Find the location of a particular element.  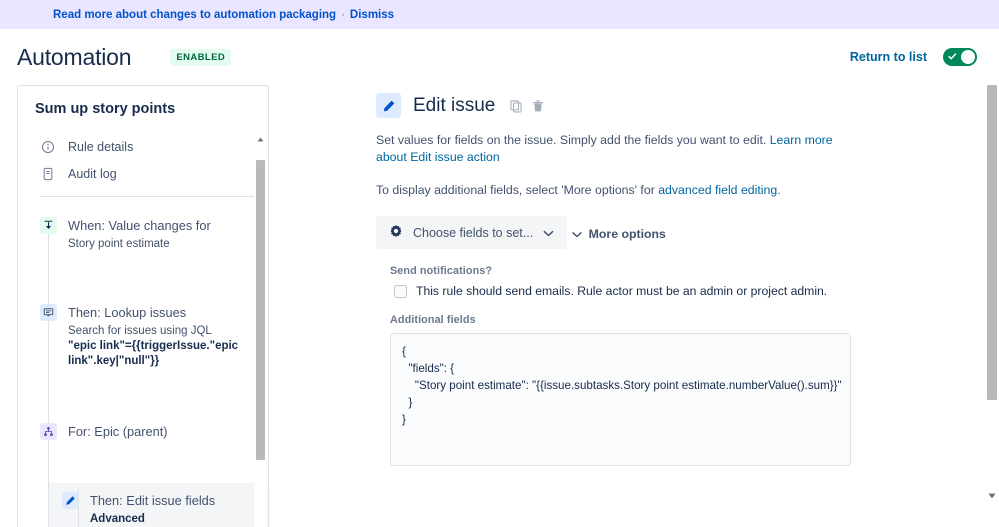

scroll-up-arrow-icon is located at coordinates (260, 139).